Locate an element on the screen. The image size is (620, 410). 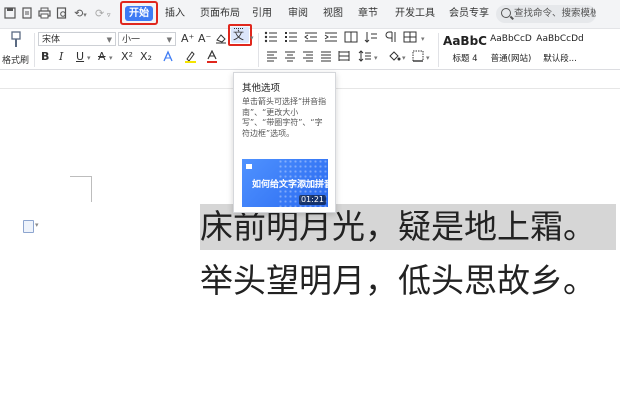
font-color-icon is located at coordinates (212, 58).